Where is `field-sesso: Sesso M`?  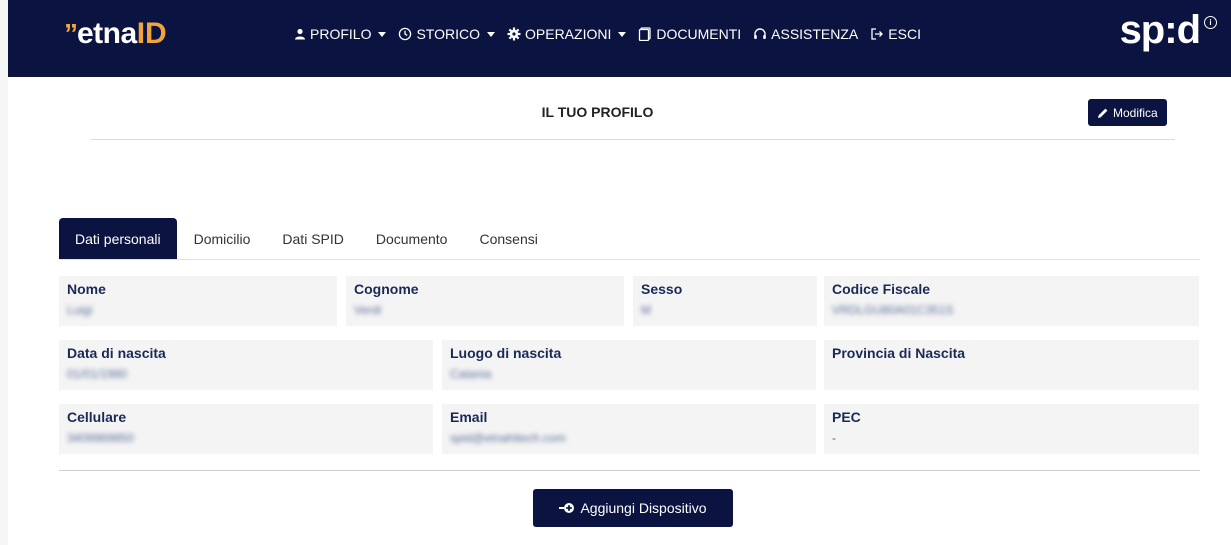 field-sesso: Sesso M is located at coordinates (725, 301).